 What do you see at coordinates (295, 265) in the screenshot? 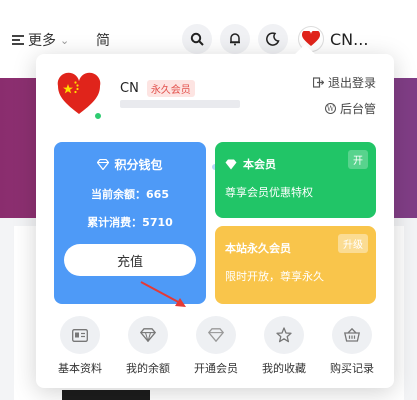
I see `vip-forever-card: 本站永久会员 限时开放，尊享永久 升级` at bounding box center [295, 265].